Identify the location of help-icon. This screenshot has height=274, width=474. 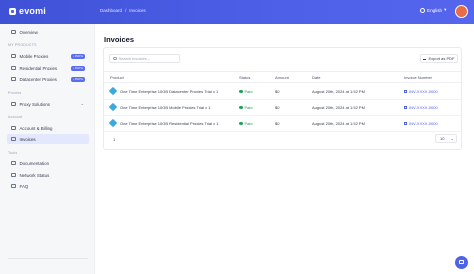
(13, 186).